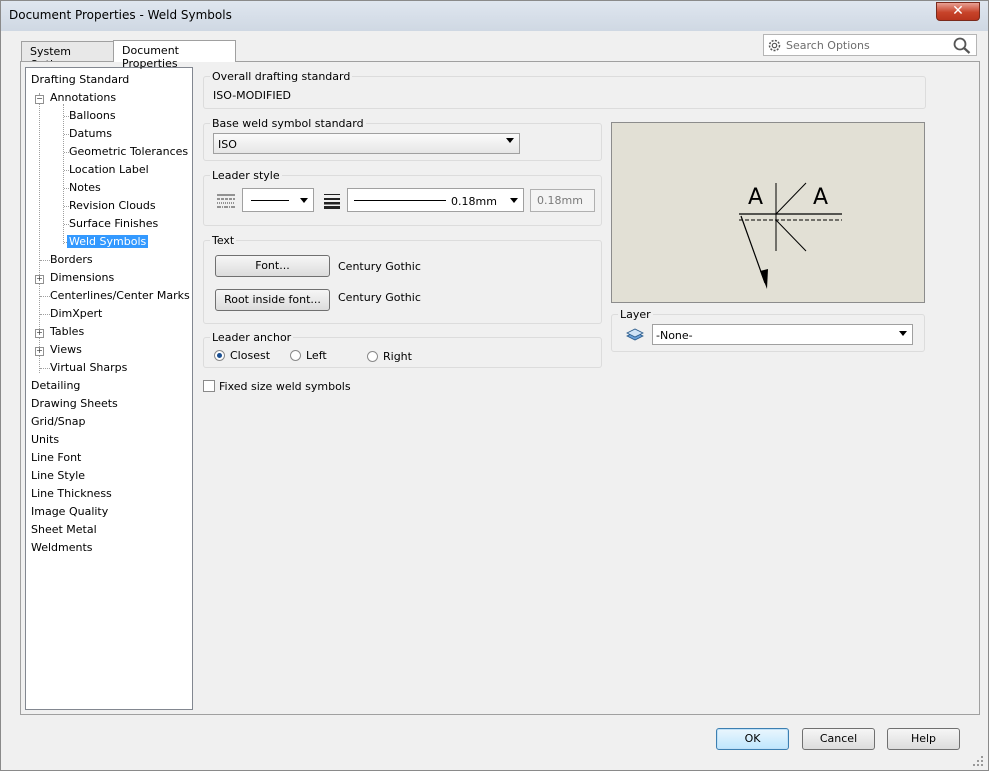  What do you see at coordinates (150, 57) in the screenshot?
I see `tab-label: Document Properties` at bounding box center [150, 57].